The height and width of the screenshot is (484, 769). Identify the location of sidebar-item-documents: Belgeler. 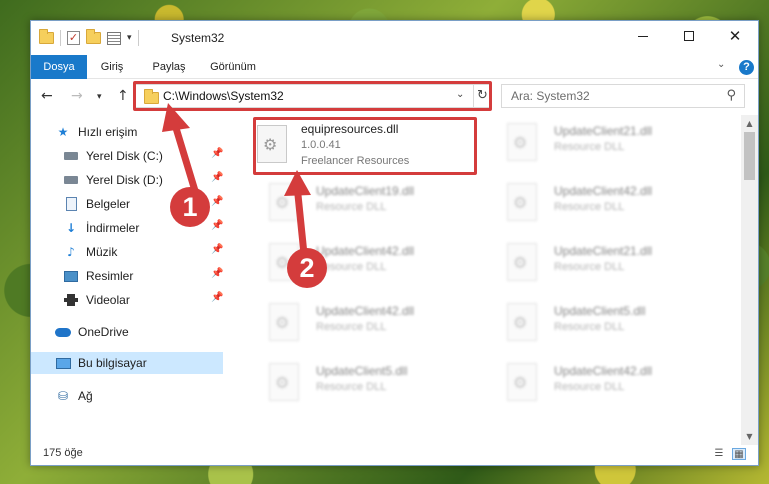
(161, 204).